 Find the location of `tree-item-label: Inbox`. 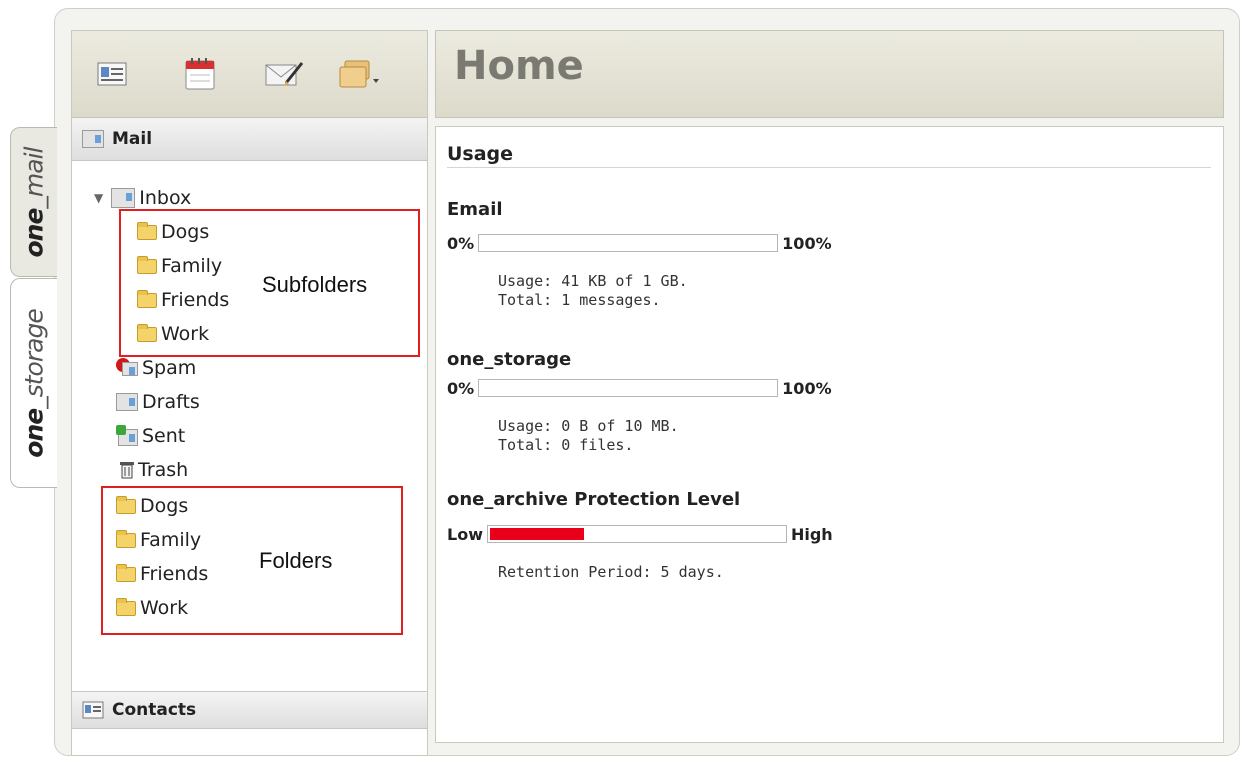

tree-item-label: Inbox is located at coordinates (165, 198).